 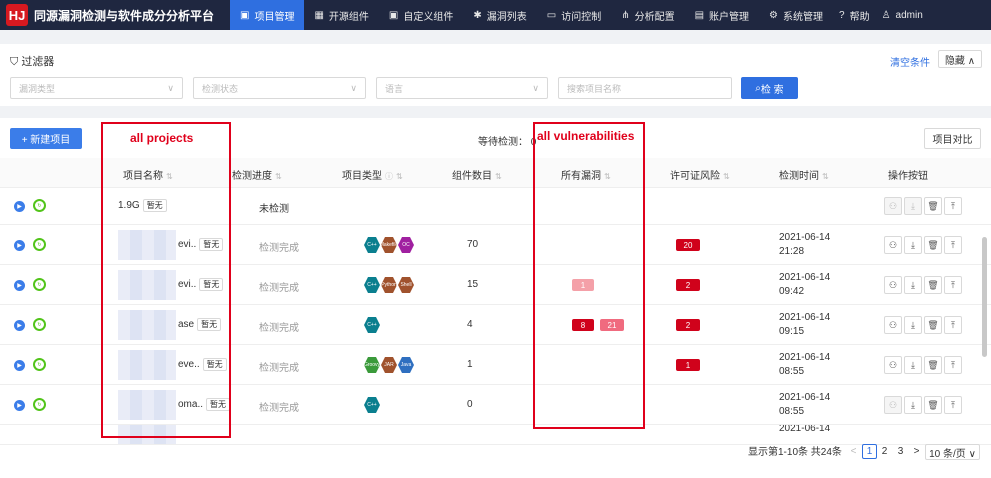 I want to click on language-badge: JAR, so click(x=389, y=365).